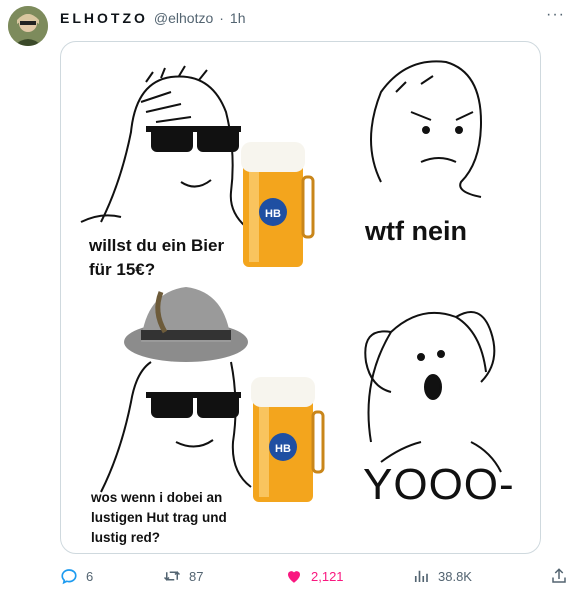 Image resolution: width=581 pixels, height=595 pixels. Describe the element at coordinates (288, 439) in the screenshot. I see `panel3-beer-mug: HB` at that location.